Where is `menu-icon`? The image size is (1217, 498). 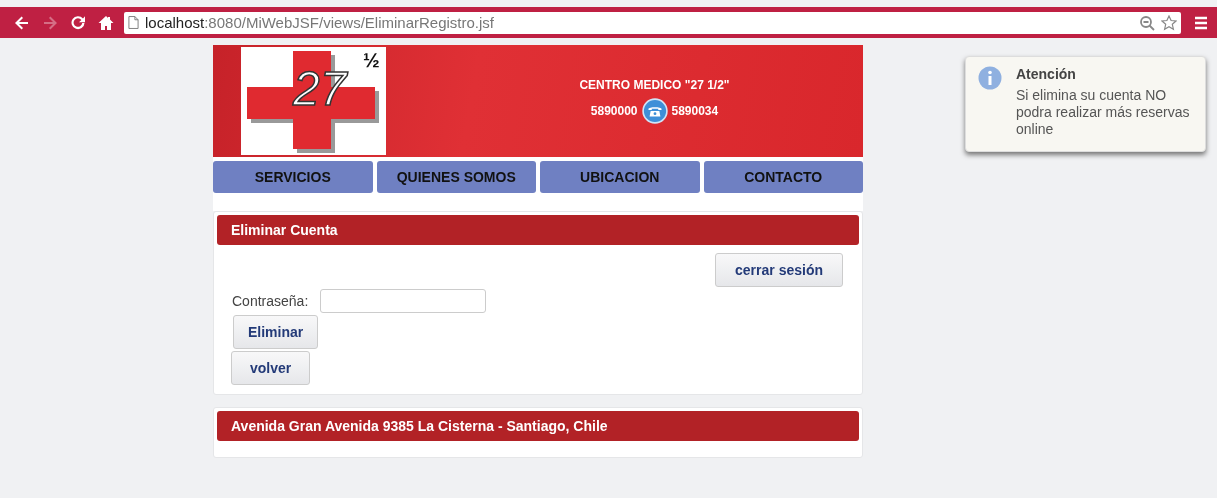
menu-icon is located at coordinates (1201, 22).